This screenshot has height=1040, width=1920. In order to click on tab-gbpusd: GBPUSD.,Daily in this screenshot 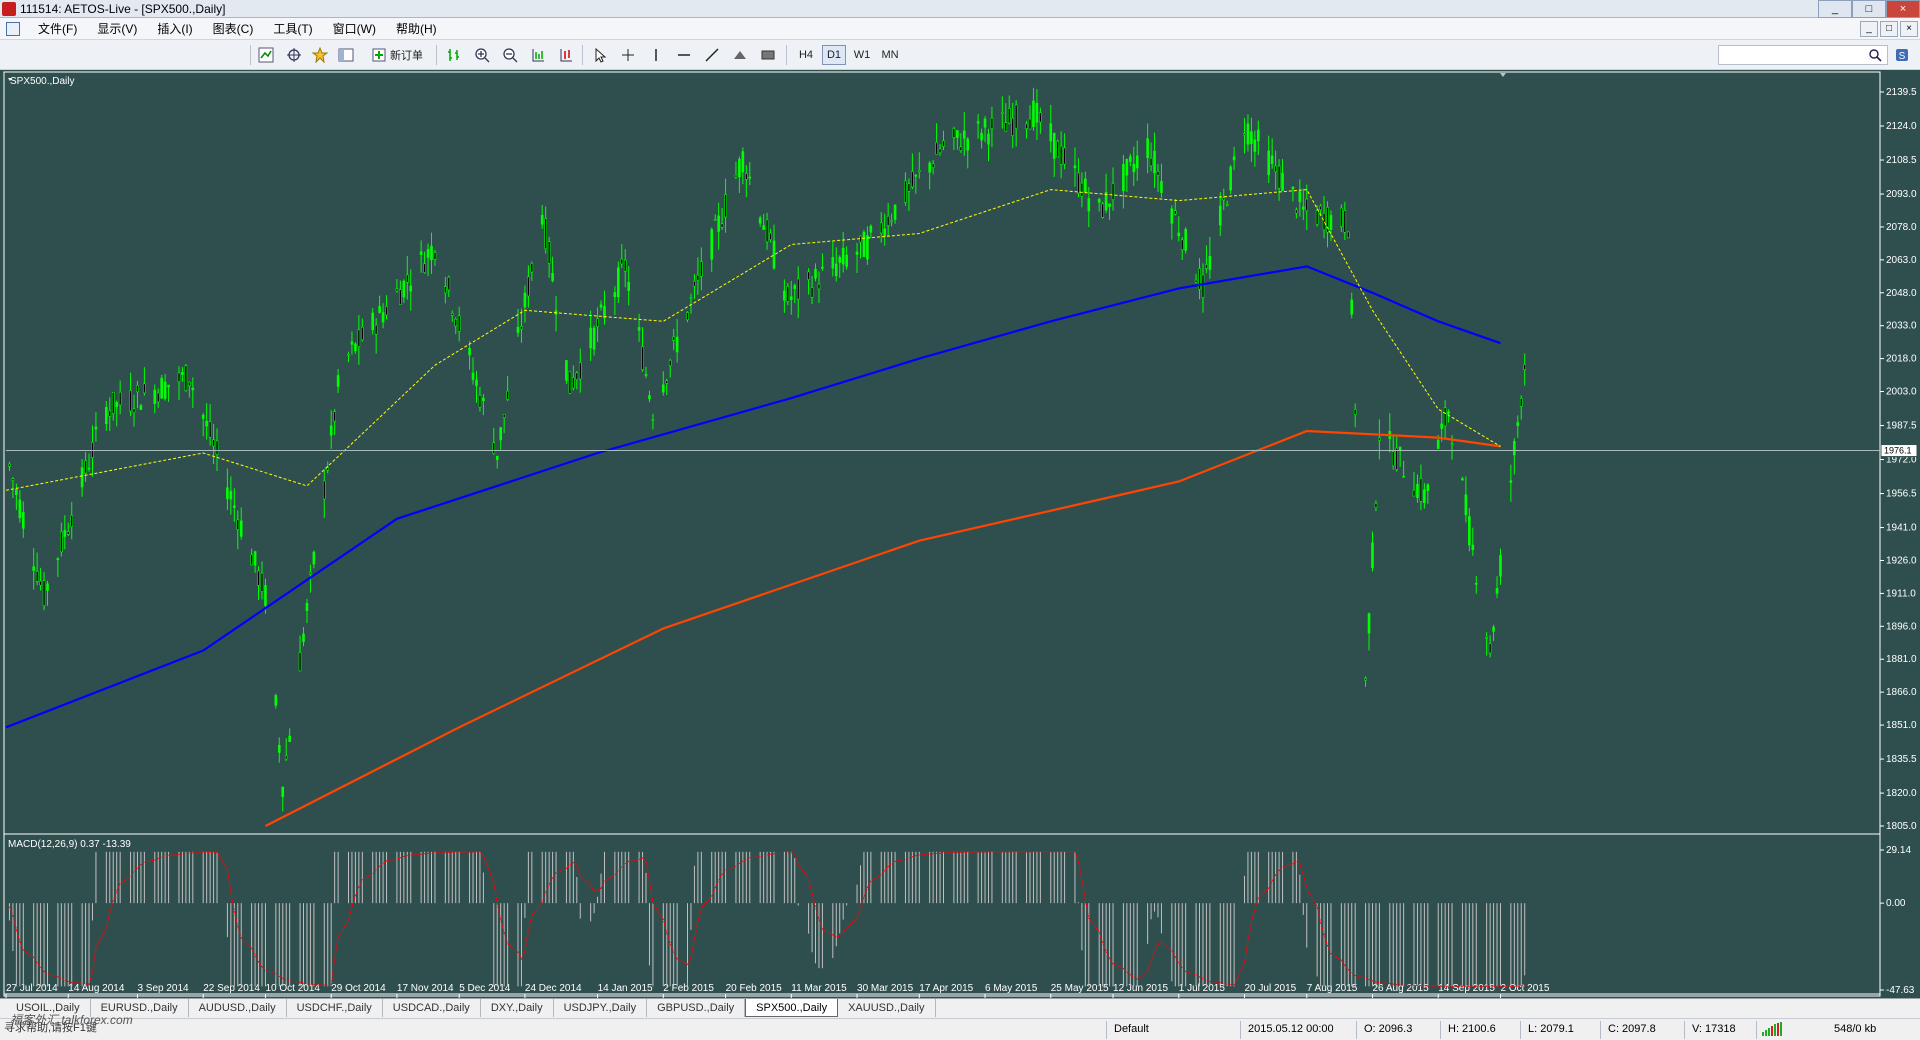, I will do `click(696, 1008)`.